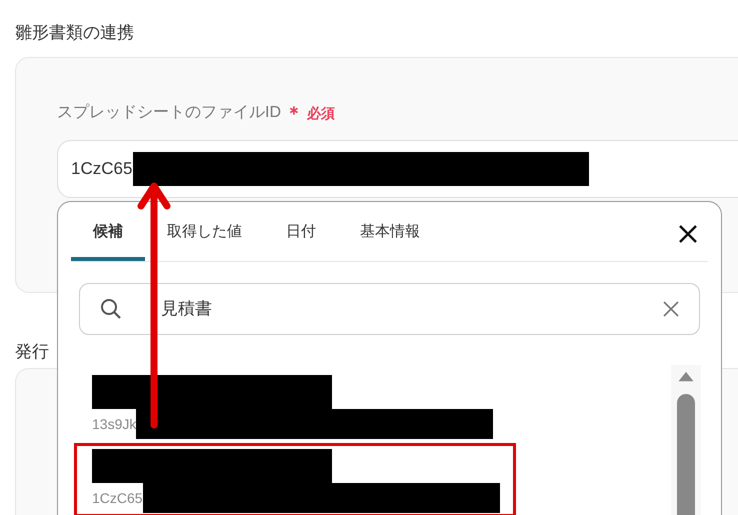  What do you see at coordinates (301, 238) in the screenshot?
I see `tab: 日付` at bounding box center [301, 238].